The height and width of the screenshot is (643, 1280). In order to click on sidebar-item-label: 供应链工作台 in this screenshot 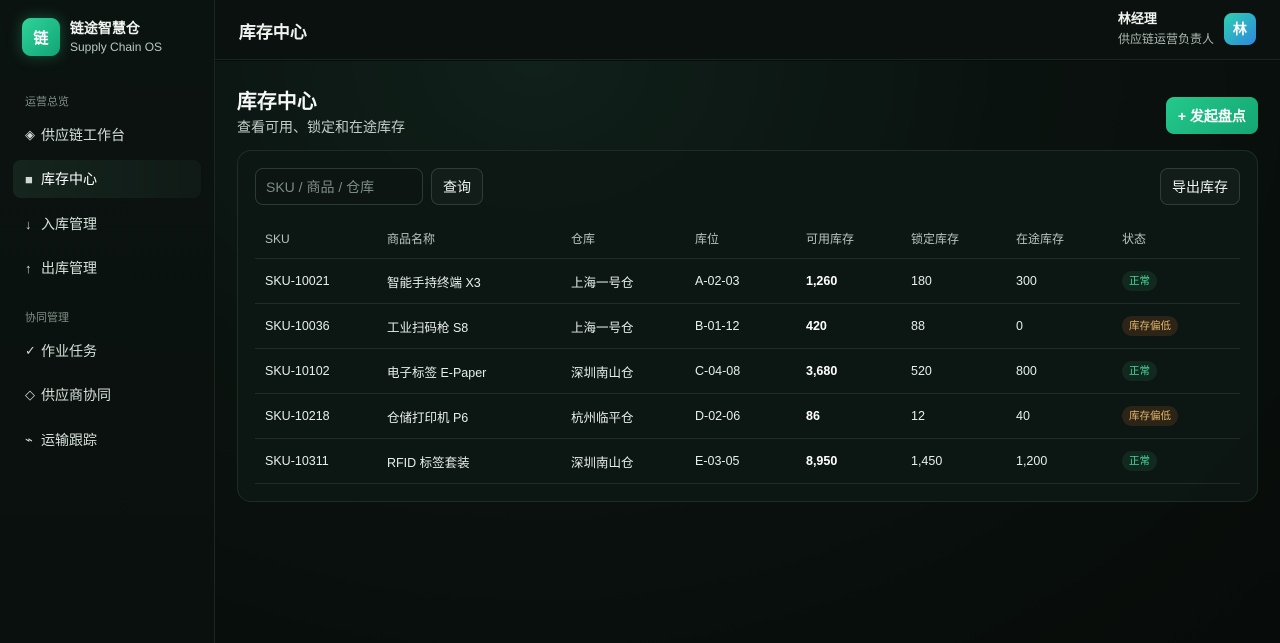, I will do `click(83, 135)`.